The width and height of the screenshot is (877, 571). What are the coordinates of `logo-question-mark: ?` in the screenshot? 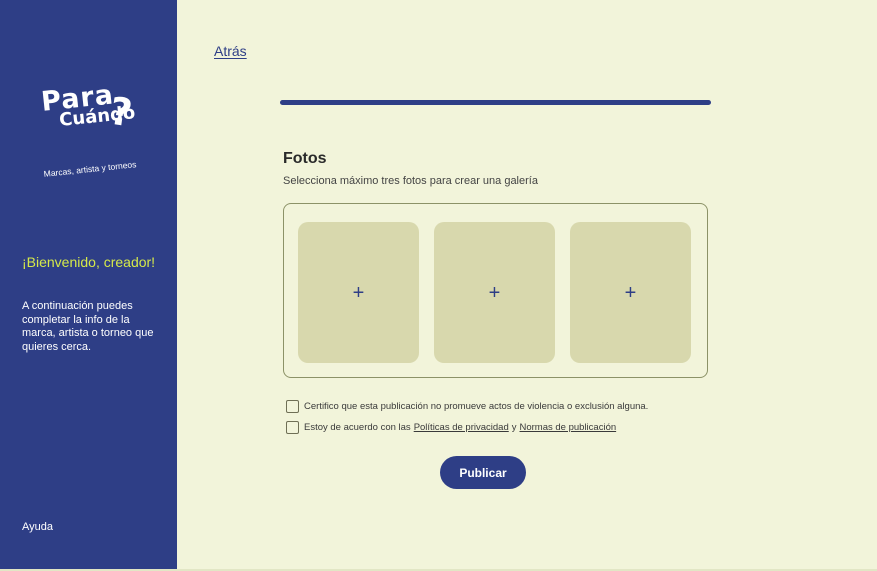 It's located at (121, 112).